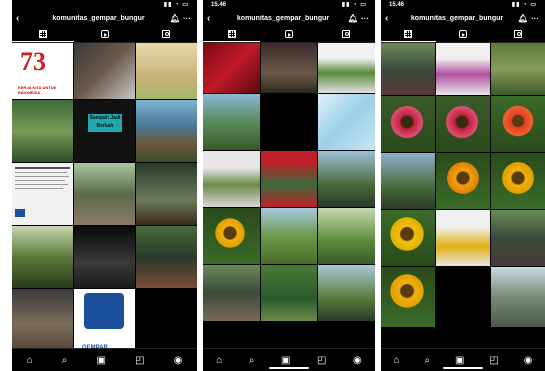  I want to click on post-bridge, so click(518, 297).